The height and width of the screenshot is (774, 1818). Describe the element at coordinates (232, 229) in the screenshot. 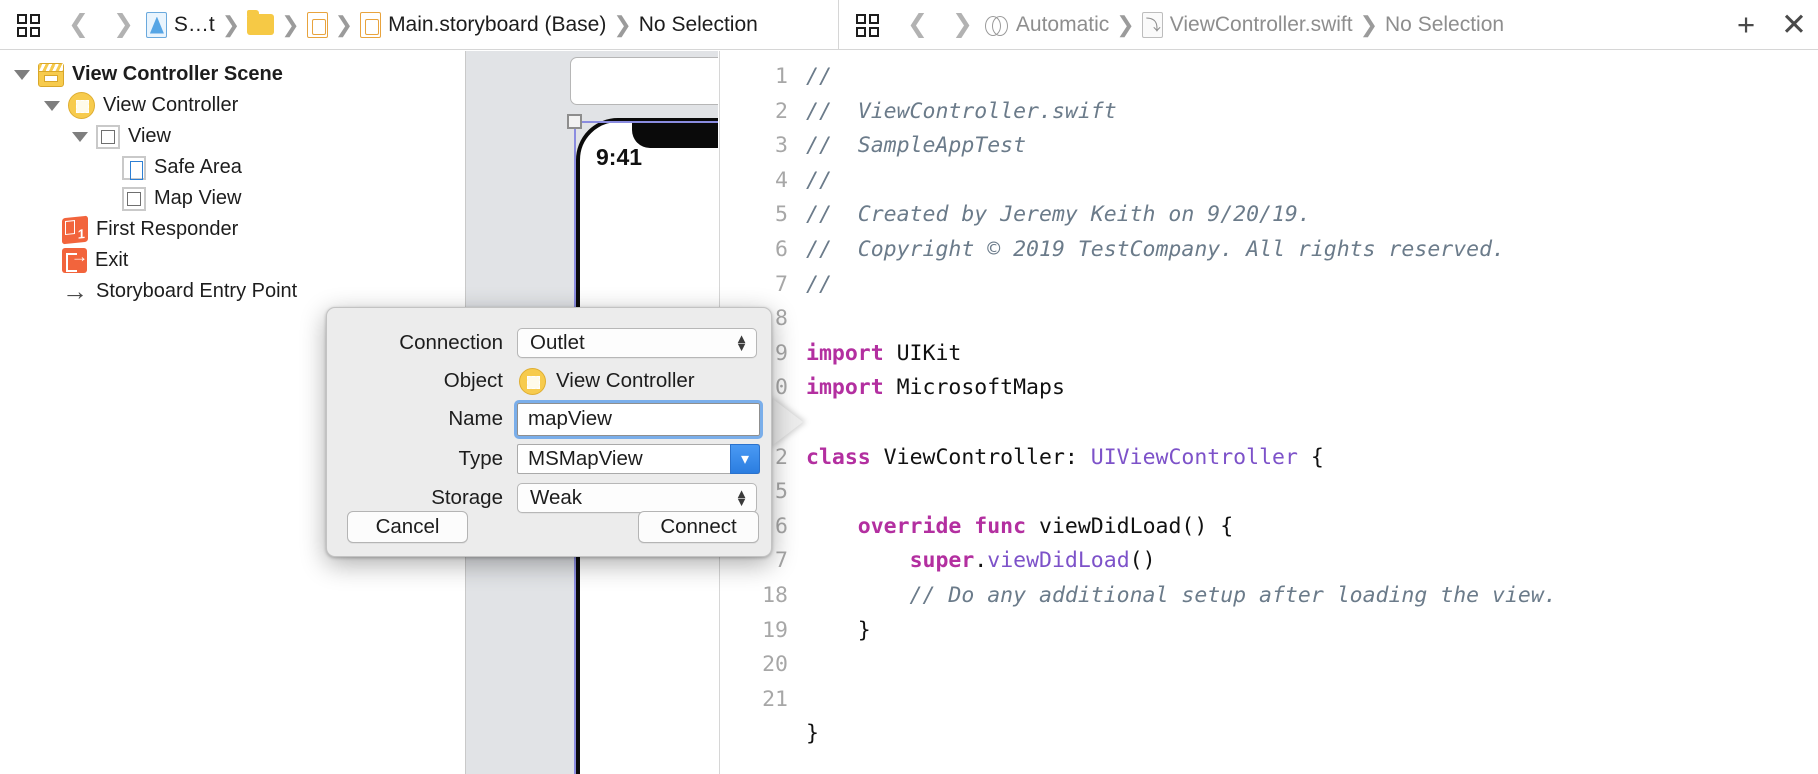

I see `outline-row-first-responder: First Responder` at that location.